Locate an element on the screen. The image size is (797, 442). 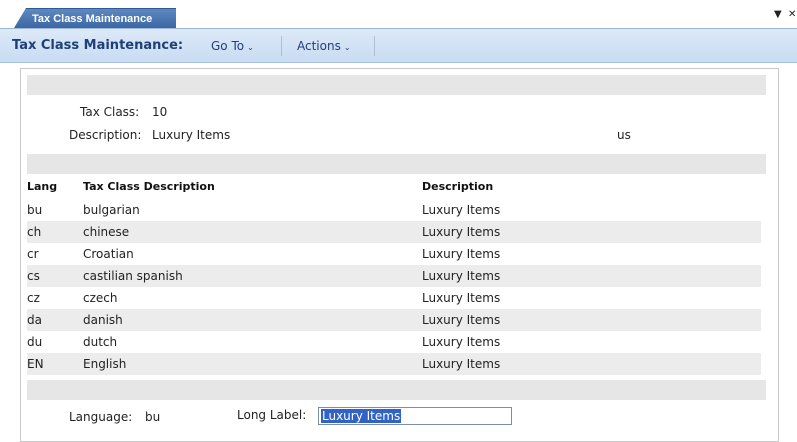
table-row: ch chinese Luxury Items is located at coordinates (394, 232).